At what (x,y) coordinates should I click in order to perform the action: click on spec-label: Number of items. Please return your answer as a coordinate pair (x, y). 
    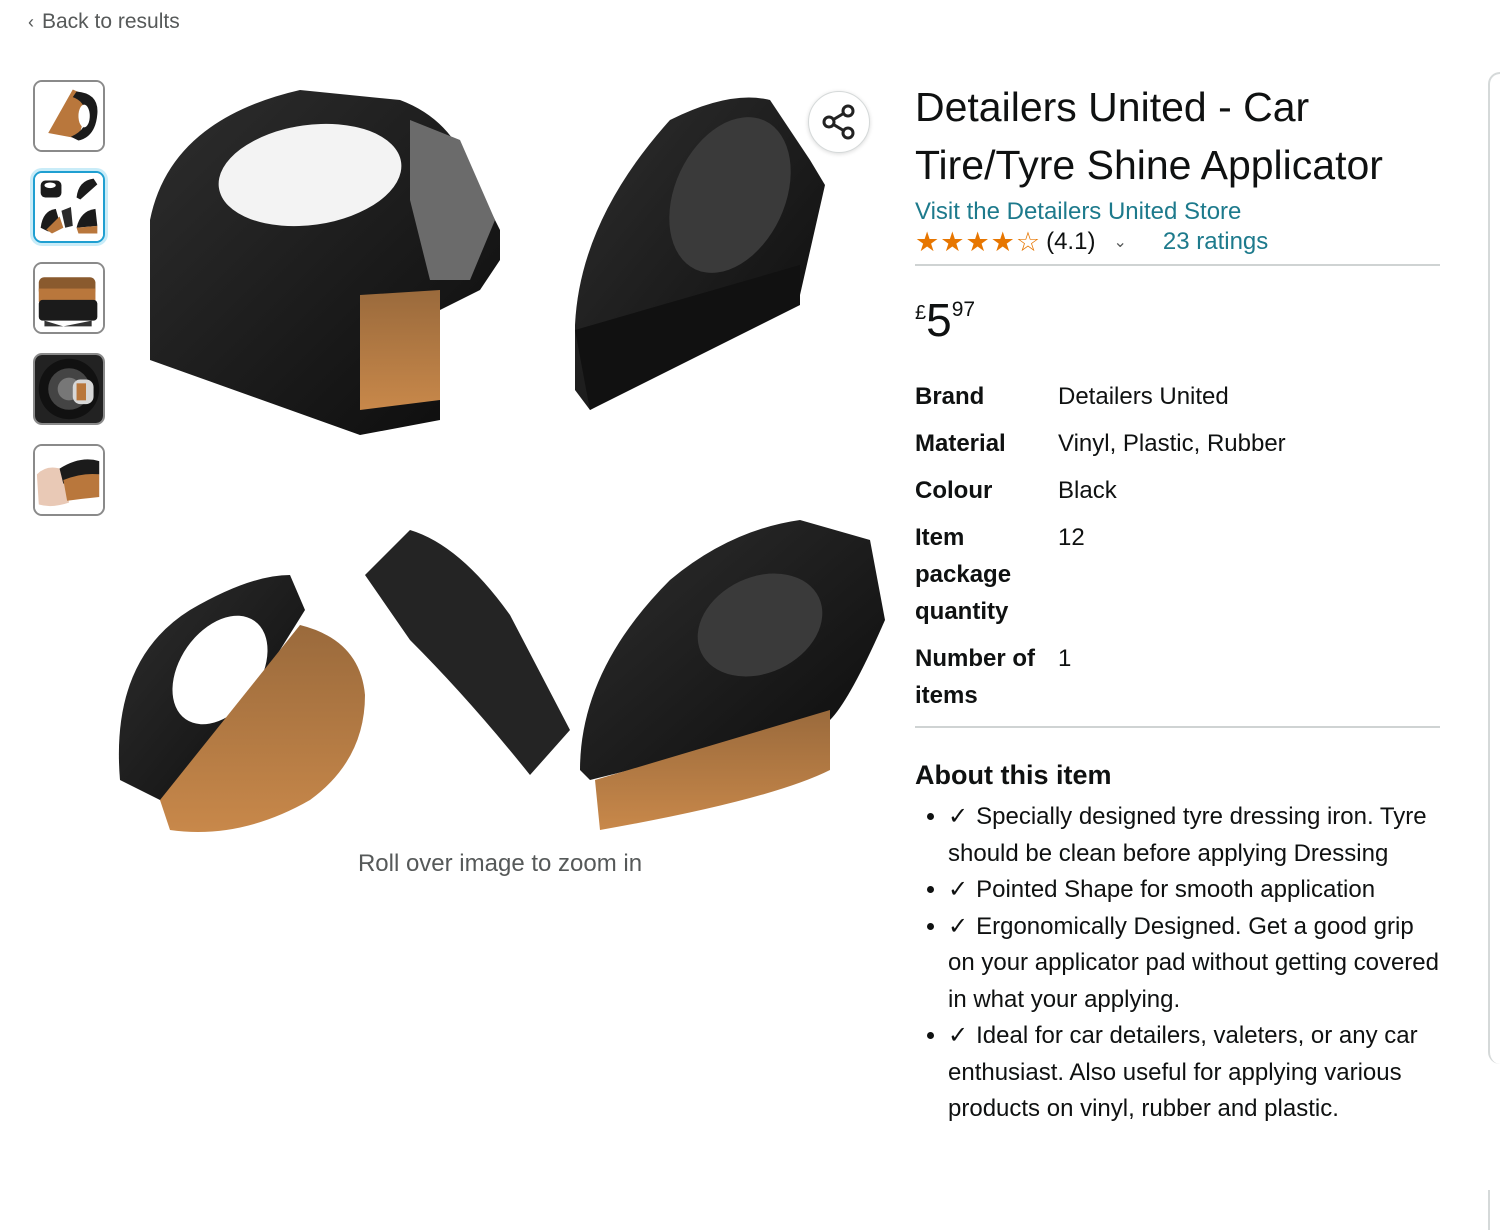
    Looking at the image, I should click on (975, 677).